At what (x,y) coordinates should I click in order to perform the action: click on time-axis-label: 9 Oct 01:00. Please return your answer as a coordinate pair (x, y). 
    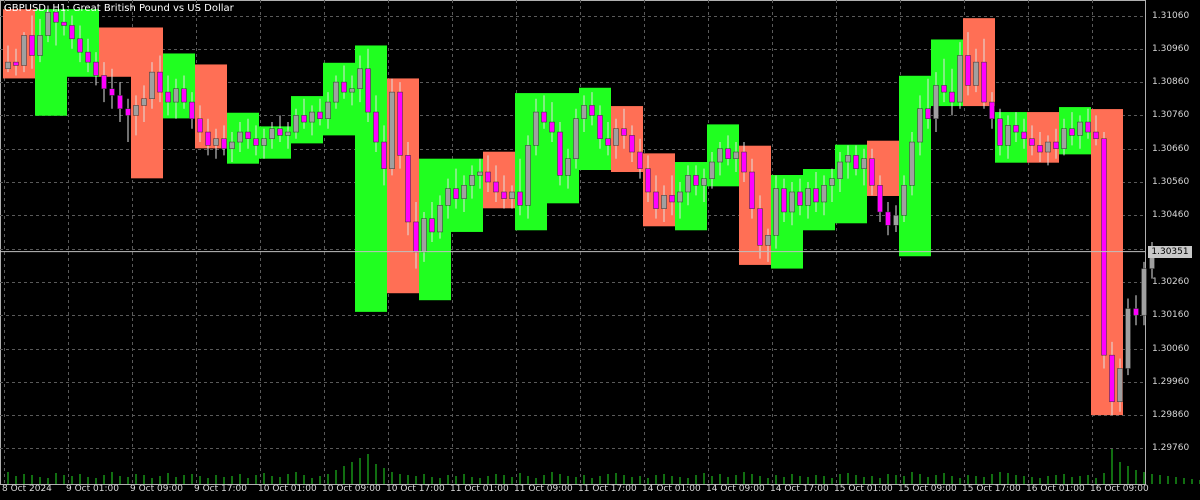
    Looking at the image, I should click on (92, 489).